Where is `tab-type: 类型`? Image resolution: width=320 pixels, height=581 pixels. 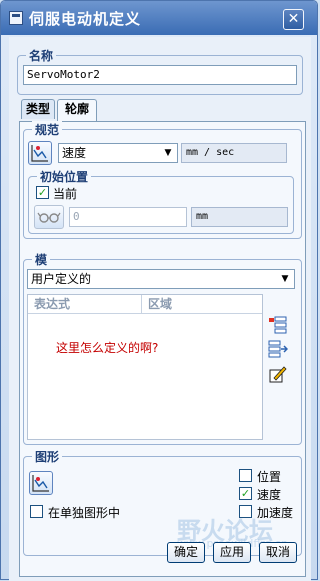
tab-type: 类型 is located at coordinates (38, 109).